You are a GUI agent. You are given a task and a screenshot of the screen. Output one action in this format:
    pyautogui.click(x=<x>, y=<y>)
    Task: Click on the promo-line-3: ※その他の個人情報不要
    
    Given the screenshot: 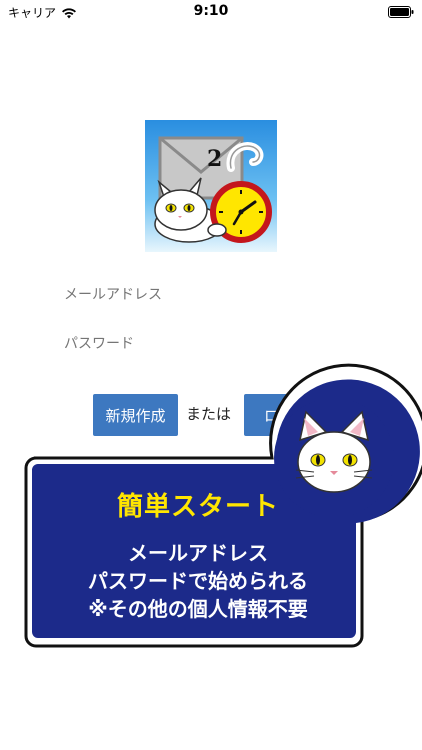 What is the action you would take?
    pyautogui.click(x=198, y=609)
    